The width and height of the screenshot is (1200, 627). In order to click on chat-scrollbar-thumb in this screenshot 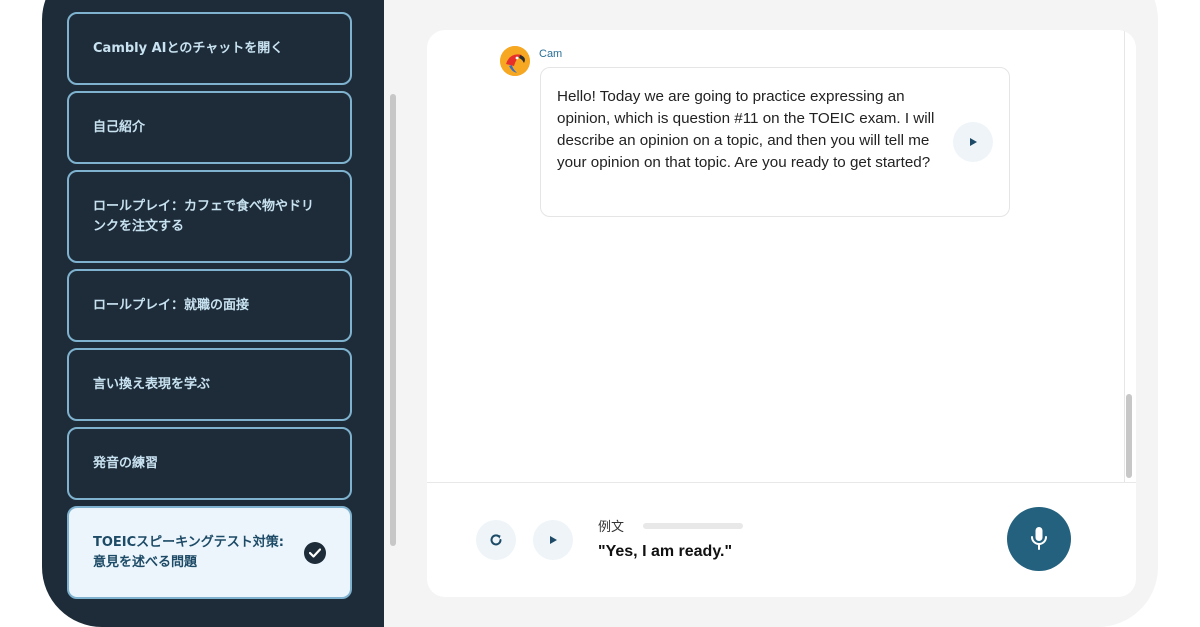, I will do `click(1129, 436)`.